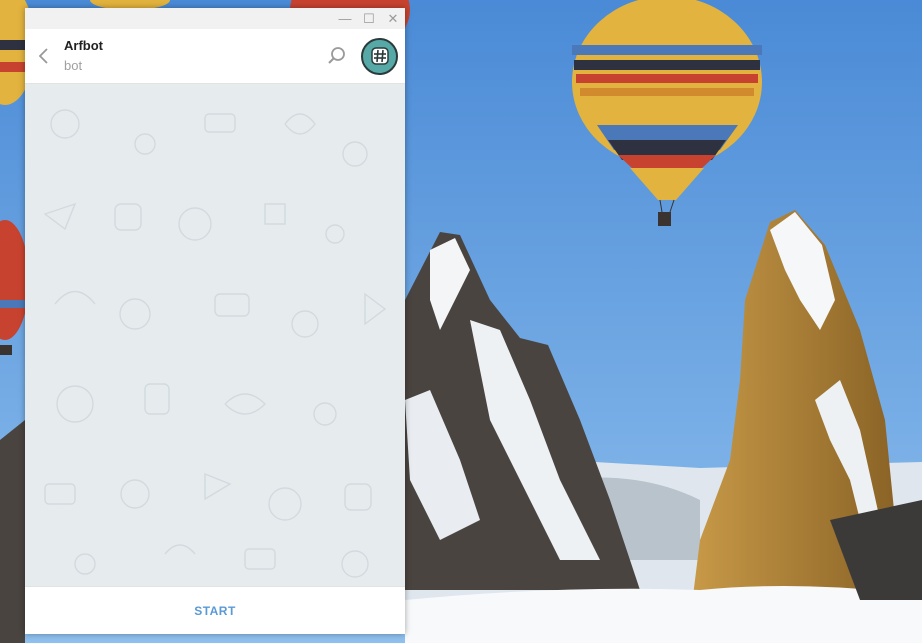 The width and height of the screenshot is (922, 643). I want to click on hashtag-icon, so click(379, 56).